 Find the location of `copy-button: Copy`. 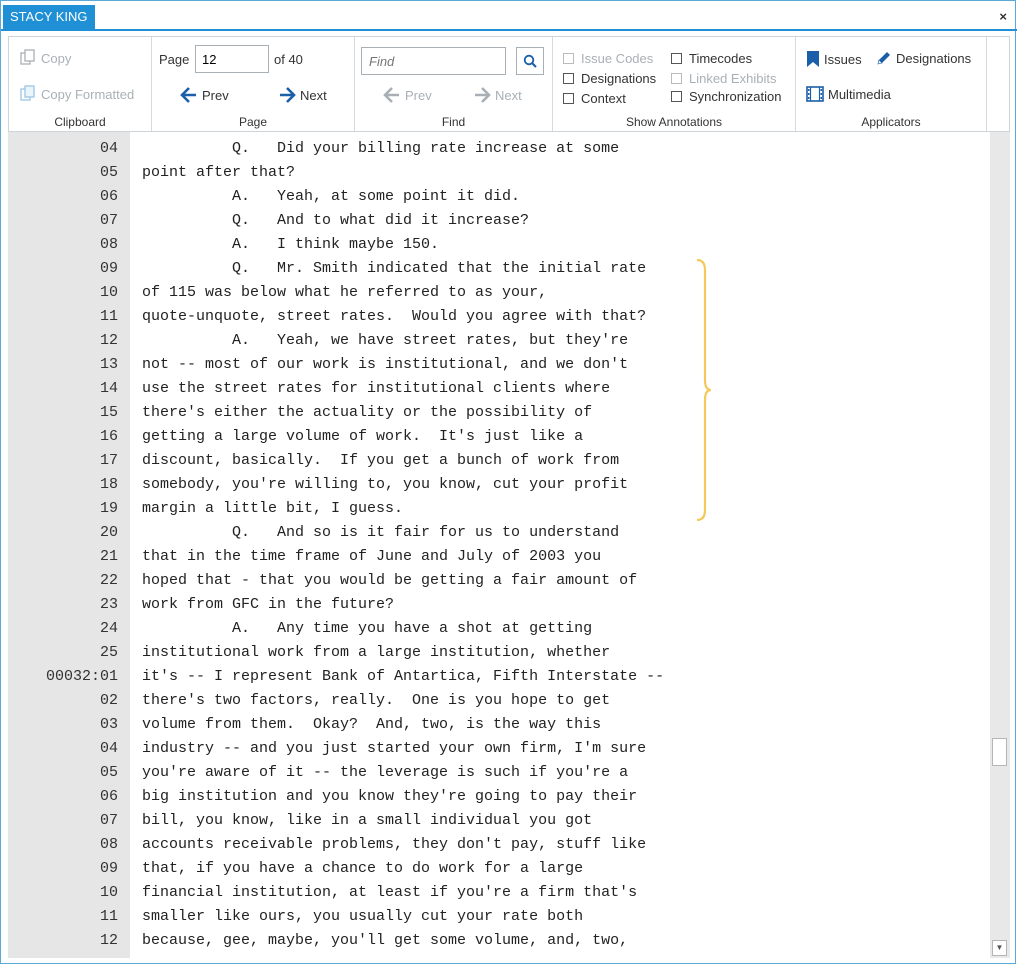

copy-button: Copy is located at coordinates (45, 58).